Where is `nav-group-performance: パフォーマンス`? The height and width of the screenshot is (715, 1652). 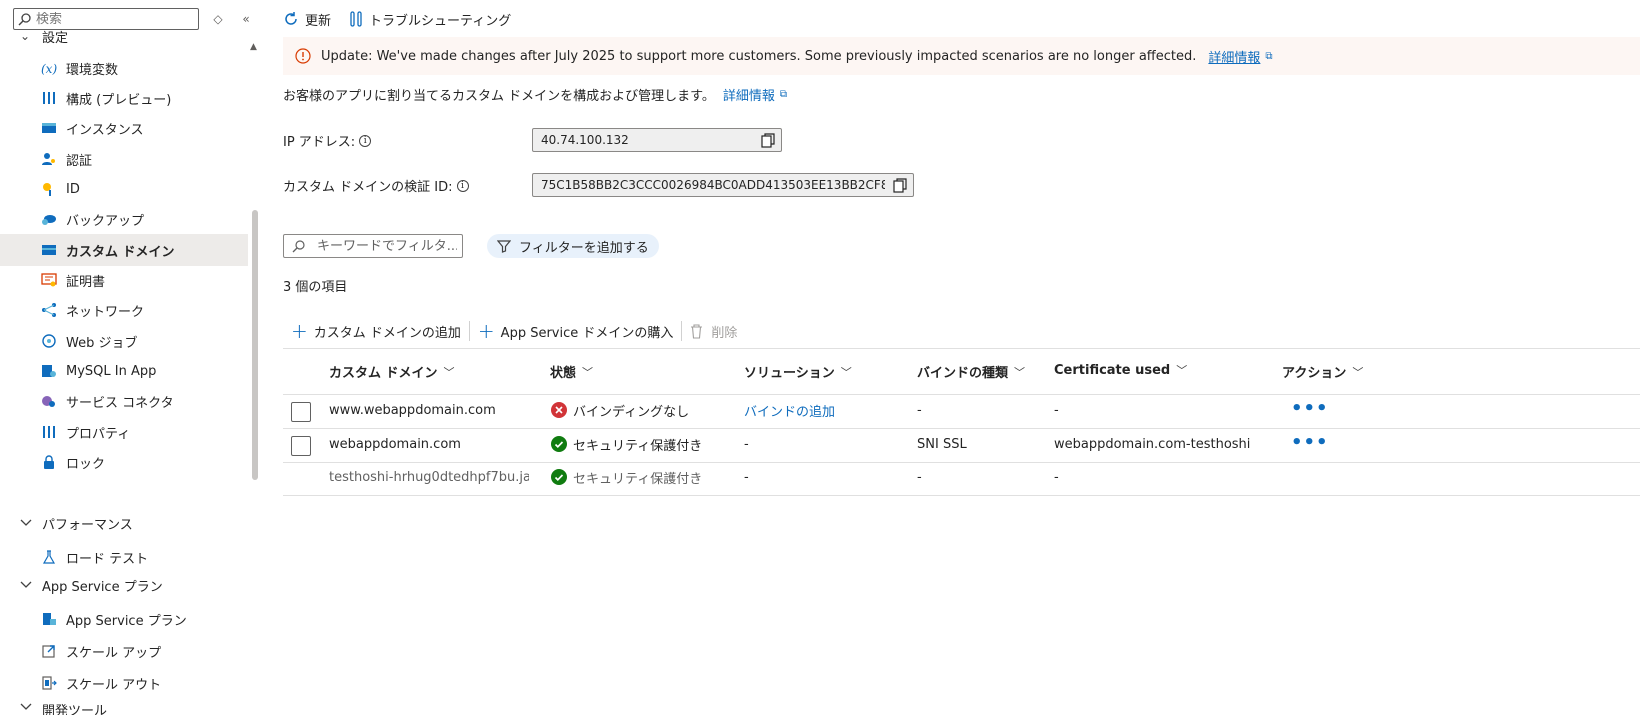
nav-group-performance: パフォーマンス is located at coordinates (124, 523).